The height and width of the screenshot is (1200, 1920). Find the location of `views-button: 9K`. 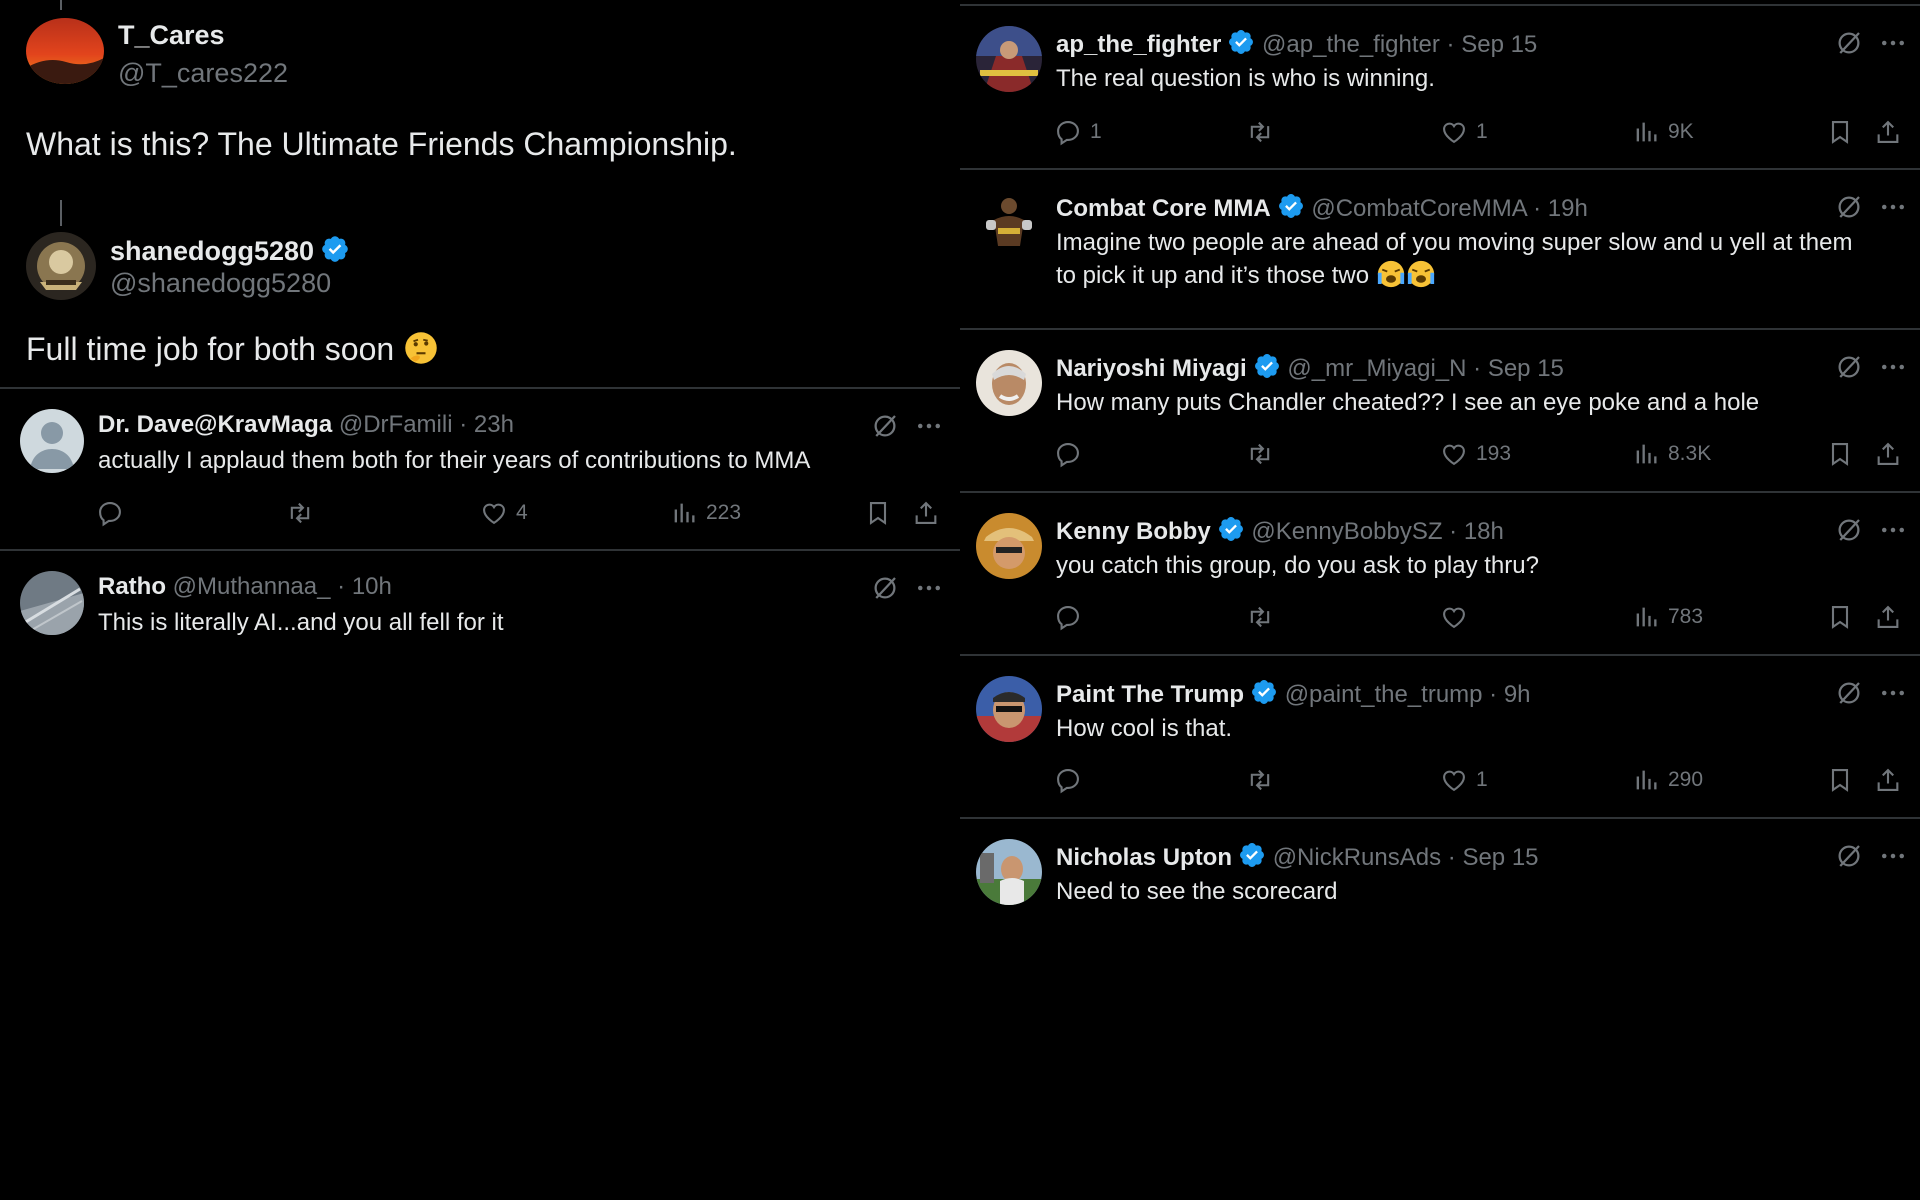

views-button: 9K is located at coordinates (1663, 132).